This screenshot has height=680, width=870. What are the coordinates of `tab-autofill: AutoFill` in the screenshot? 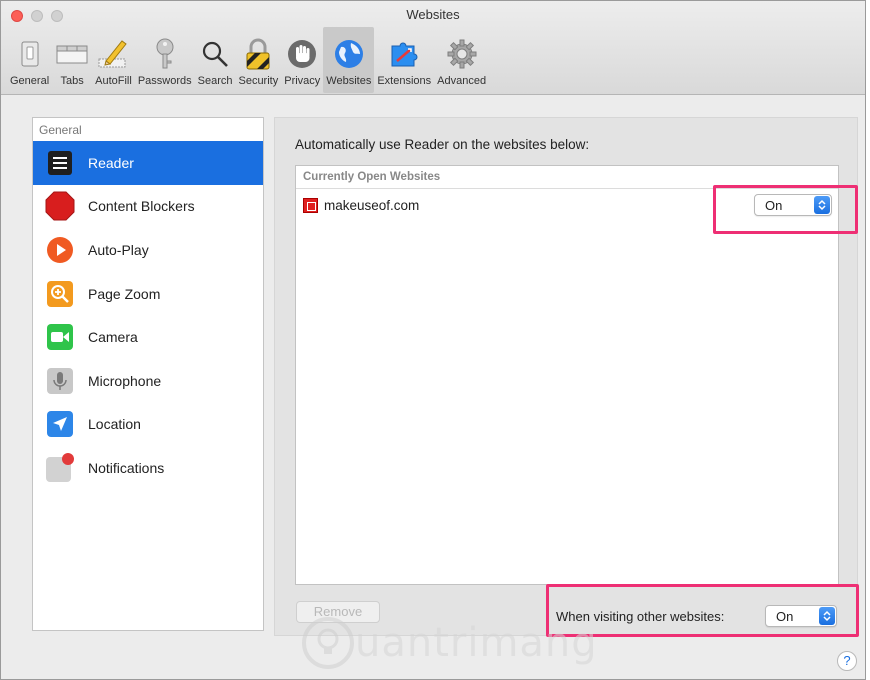 It's located at (113, 60).